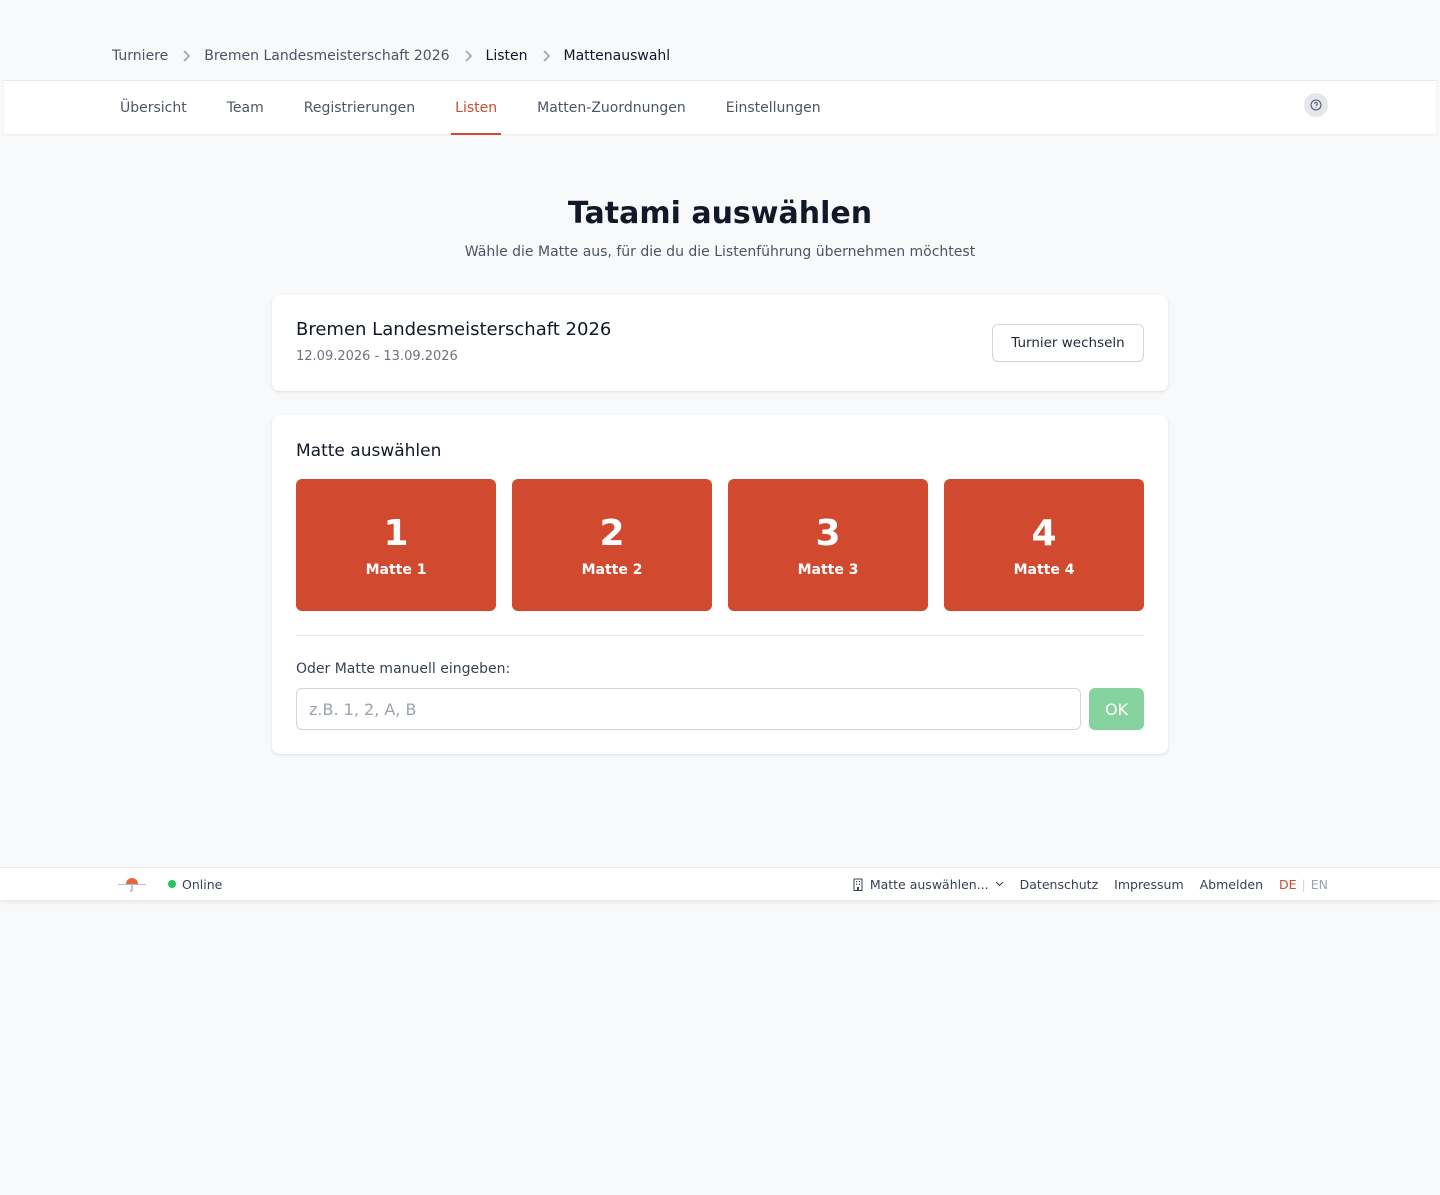 The height and width of the screenshot is (1195, 1440). What do you see at coordinates (377, 356) in the screenshot?
I see `tournament-dates: 12.09.2026 - 13.09.2026` at bounding box center [377, 356].